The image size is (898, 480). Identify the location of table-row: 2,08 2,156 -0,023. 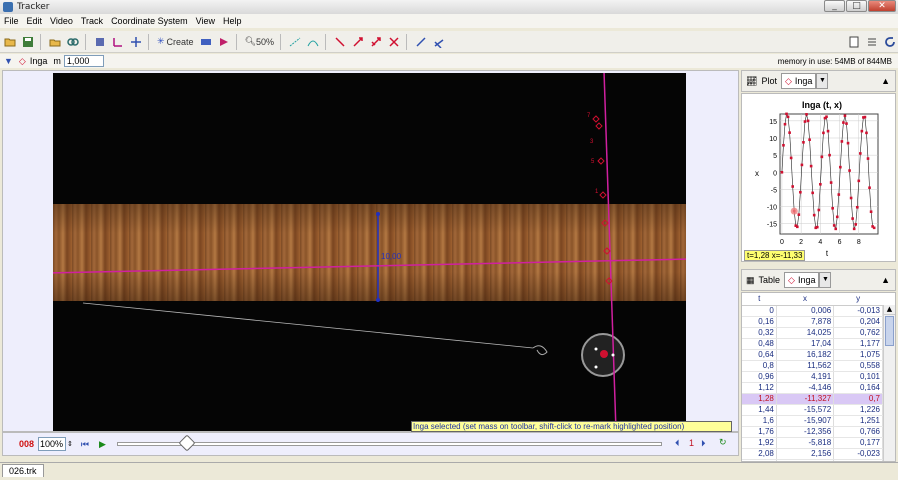
(812, 454).